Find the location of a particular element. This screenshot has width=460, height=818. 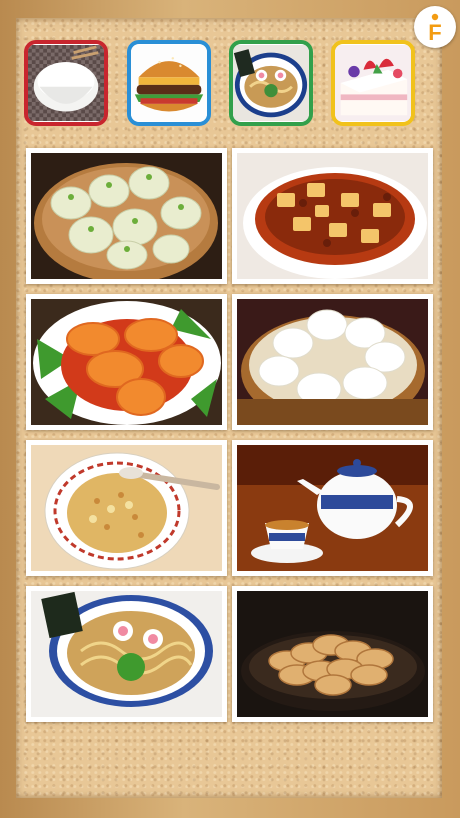

category-cake-button is located at coordinates (373, 83).